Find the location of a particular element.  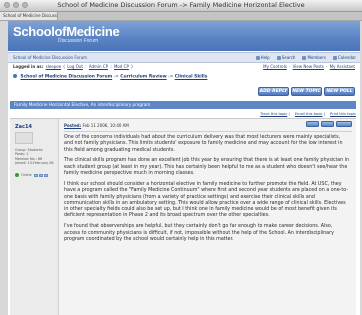

site-subtitle: Discussion Forum is located at coordinates (78, 41).